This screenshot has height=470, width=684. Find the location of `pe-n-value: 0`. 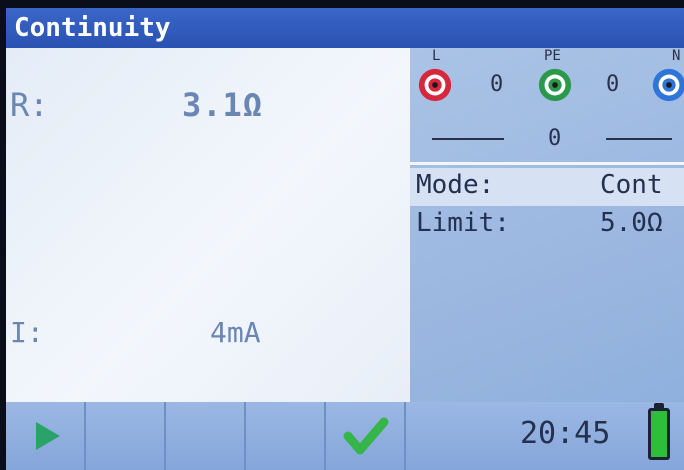

pe-n-value: 0 is located at coordinates (613, 84).